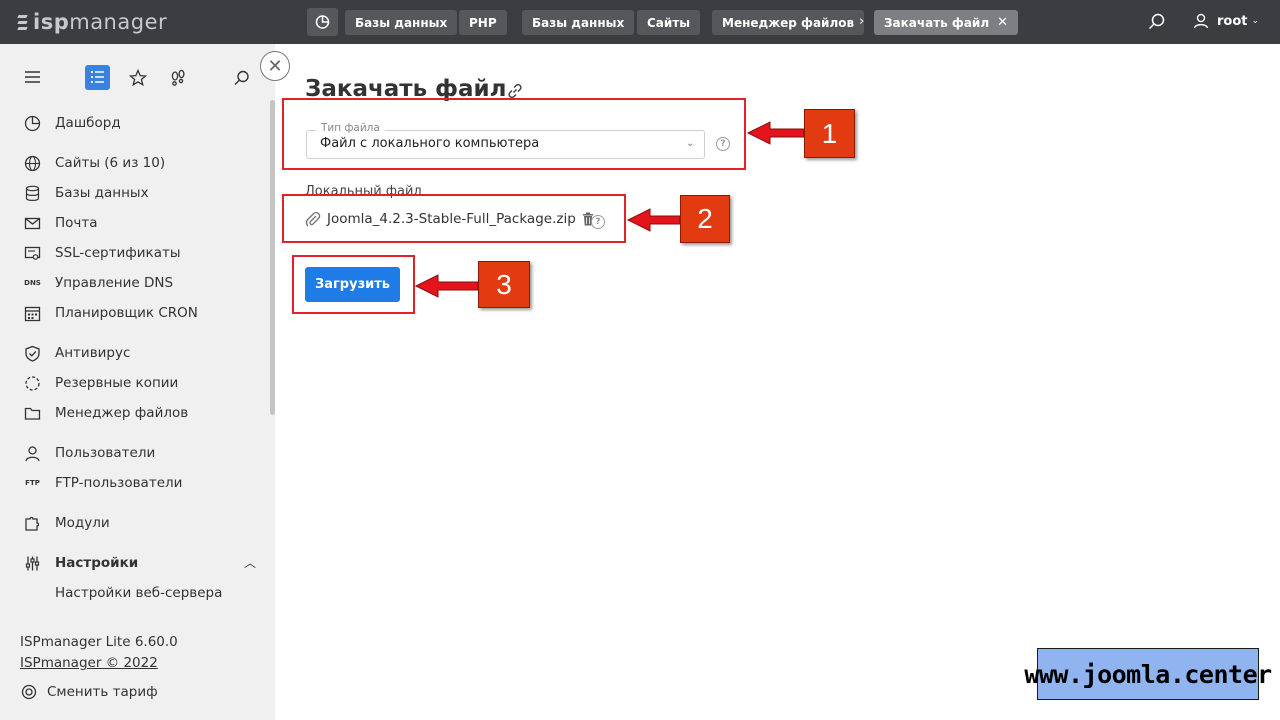 The image size is (1280, 720). What do you see at coordinates (32, 77) in the screenshot?
I see `menu-icon` at bounding box center [32, 77].